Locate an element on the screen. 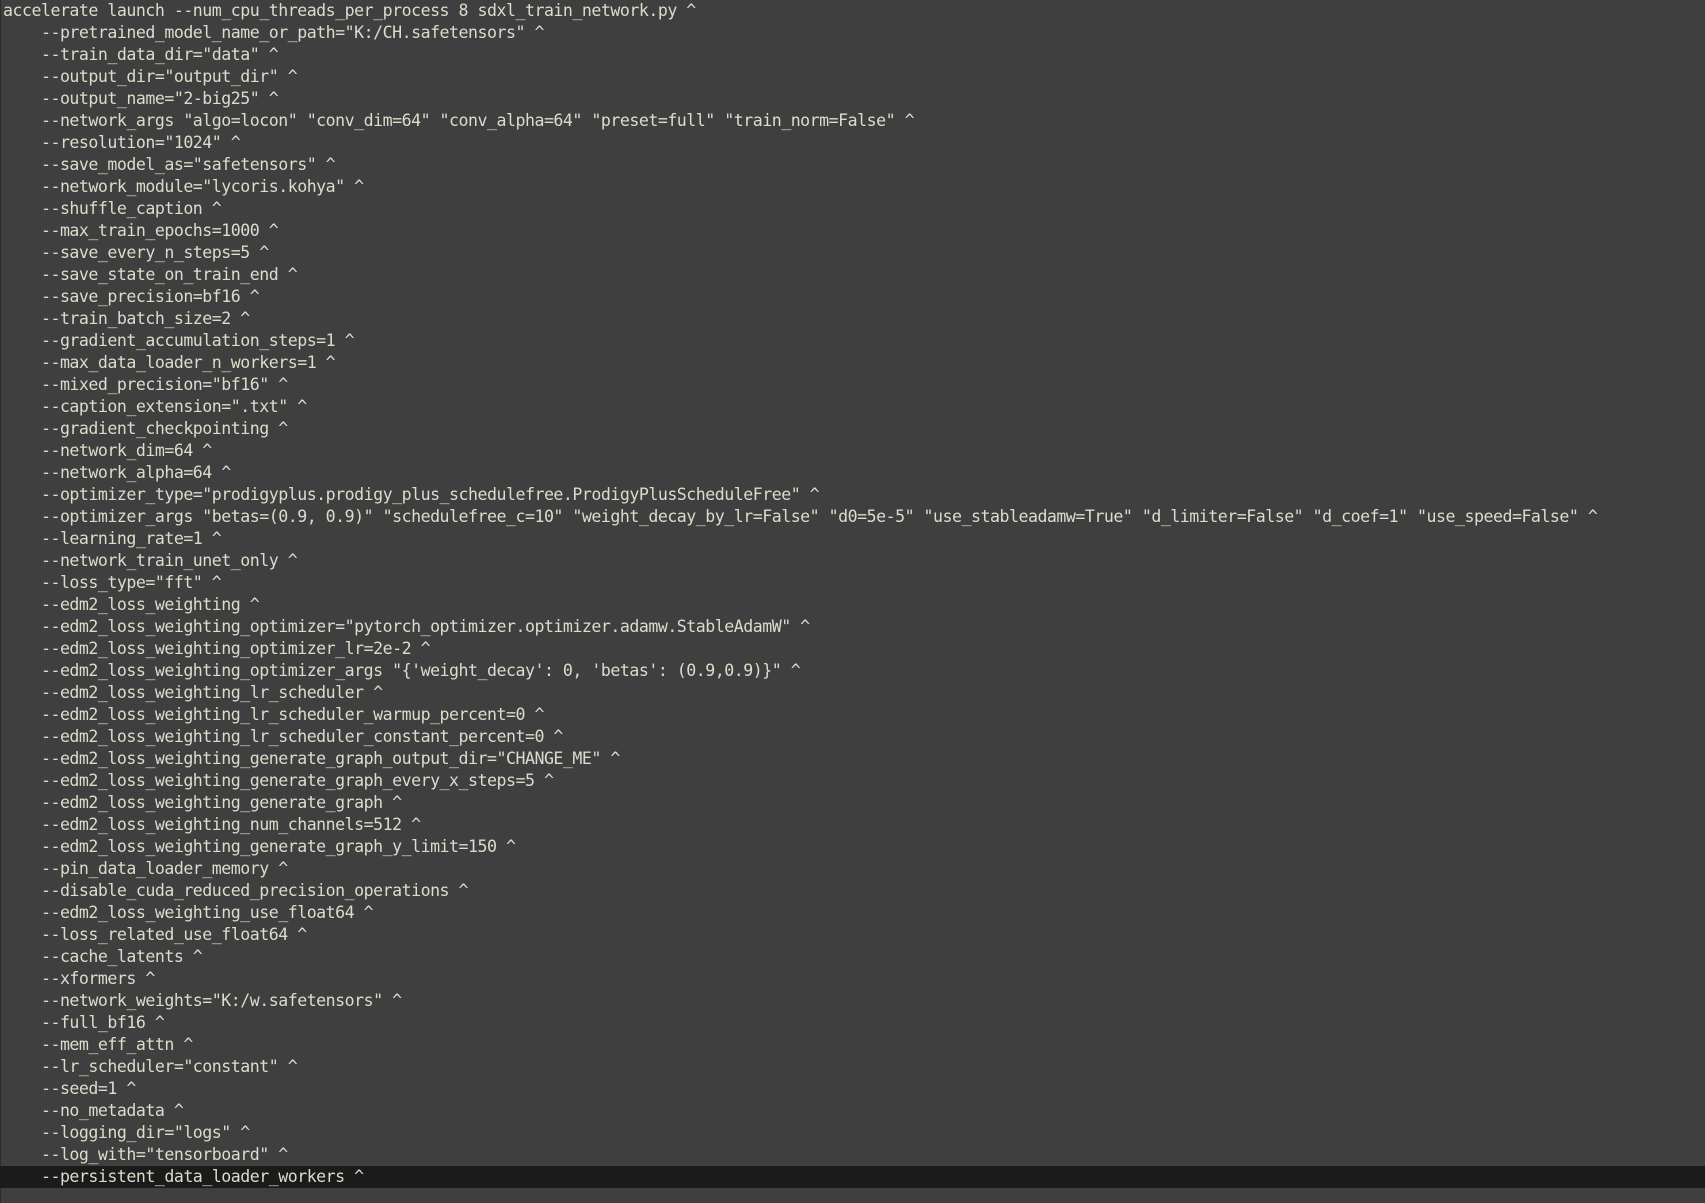 This screenshot has height=1203, width=1705. code-line: --train_data_dir="data" ^ is located at coordinates (854, 55).